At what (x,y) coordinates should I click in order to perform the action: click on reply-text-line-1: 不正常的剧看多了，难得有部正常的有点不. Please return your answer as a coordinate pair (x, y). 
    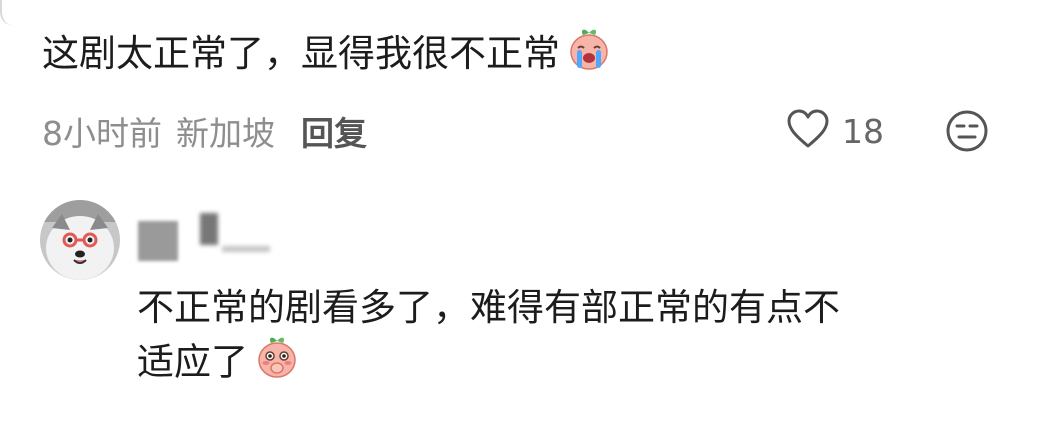
    Looking at the image, I should click on (488, 307).